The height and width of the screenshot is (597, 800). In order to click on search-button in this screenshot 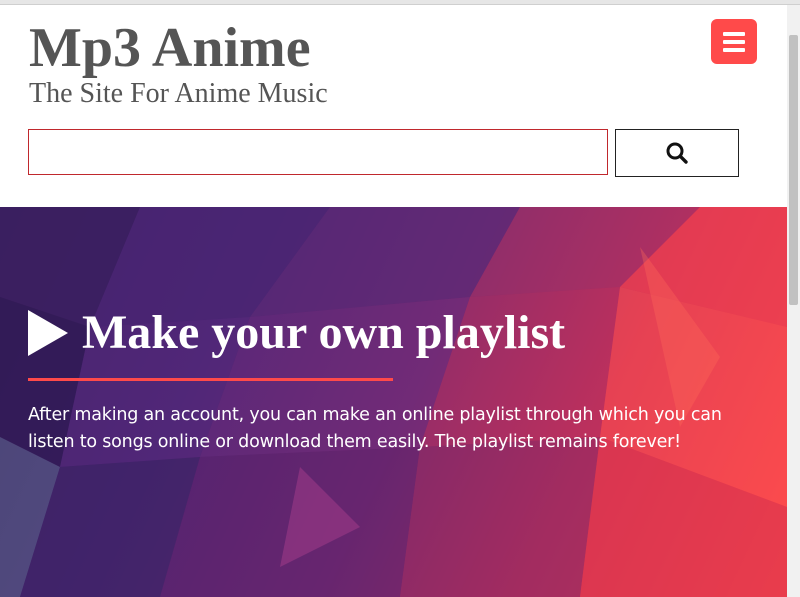, I will do `click(677, 153)`.